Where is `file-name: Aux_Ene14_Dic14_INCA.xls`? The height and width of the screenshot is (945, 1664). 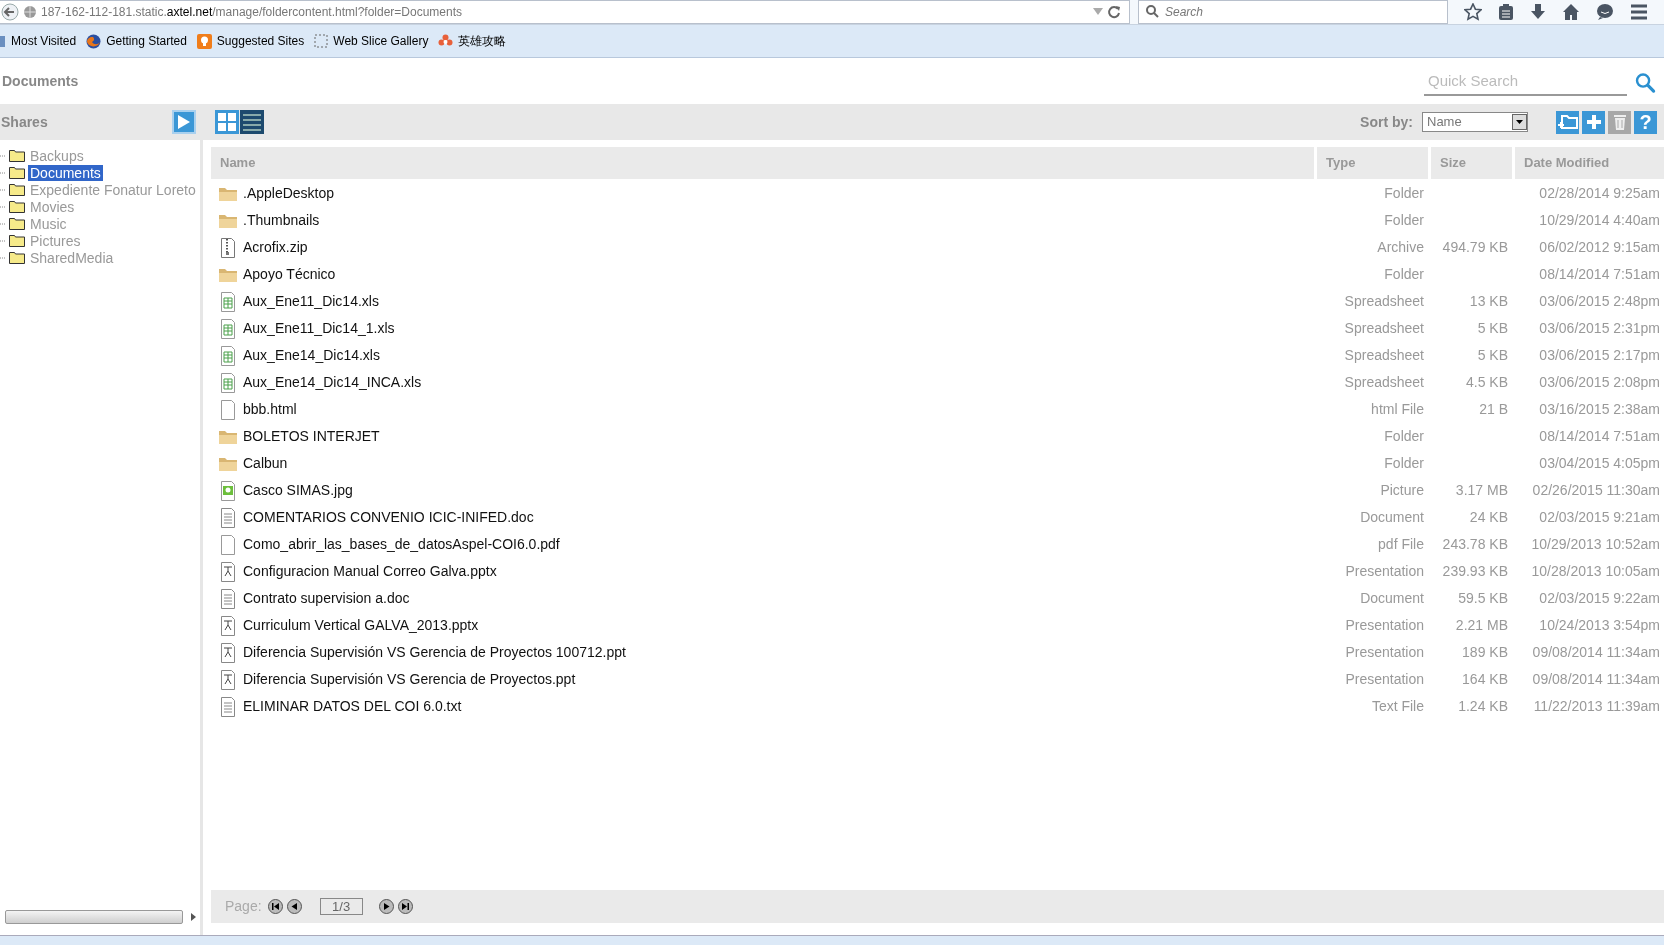 file-name: Aux_Ene14_Dic14_INCA.xls is located at coordinates (332, 382).